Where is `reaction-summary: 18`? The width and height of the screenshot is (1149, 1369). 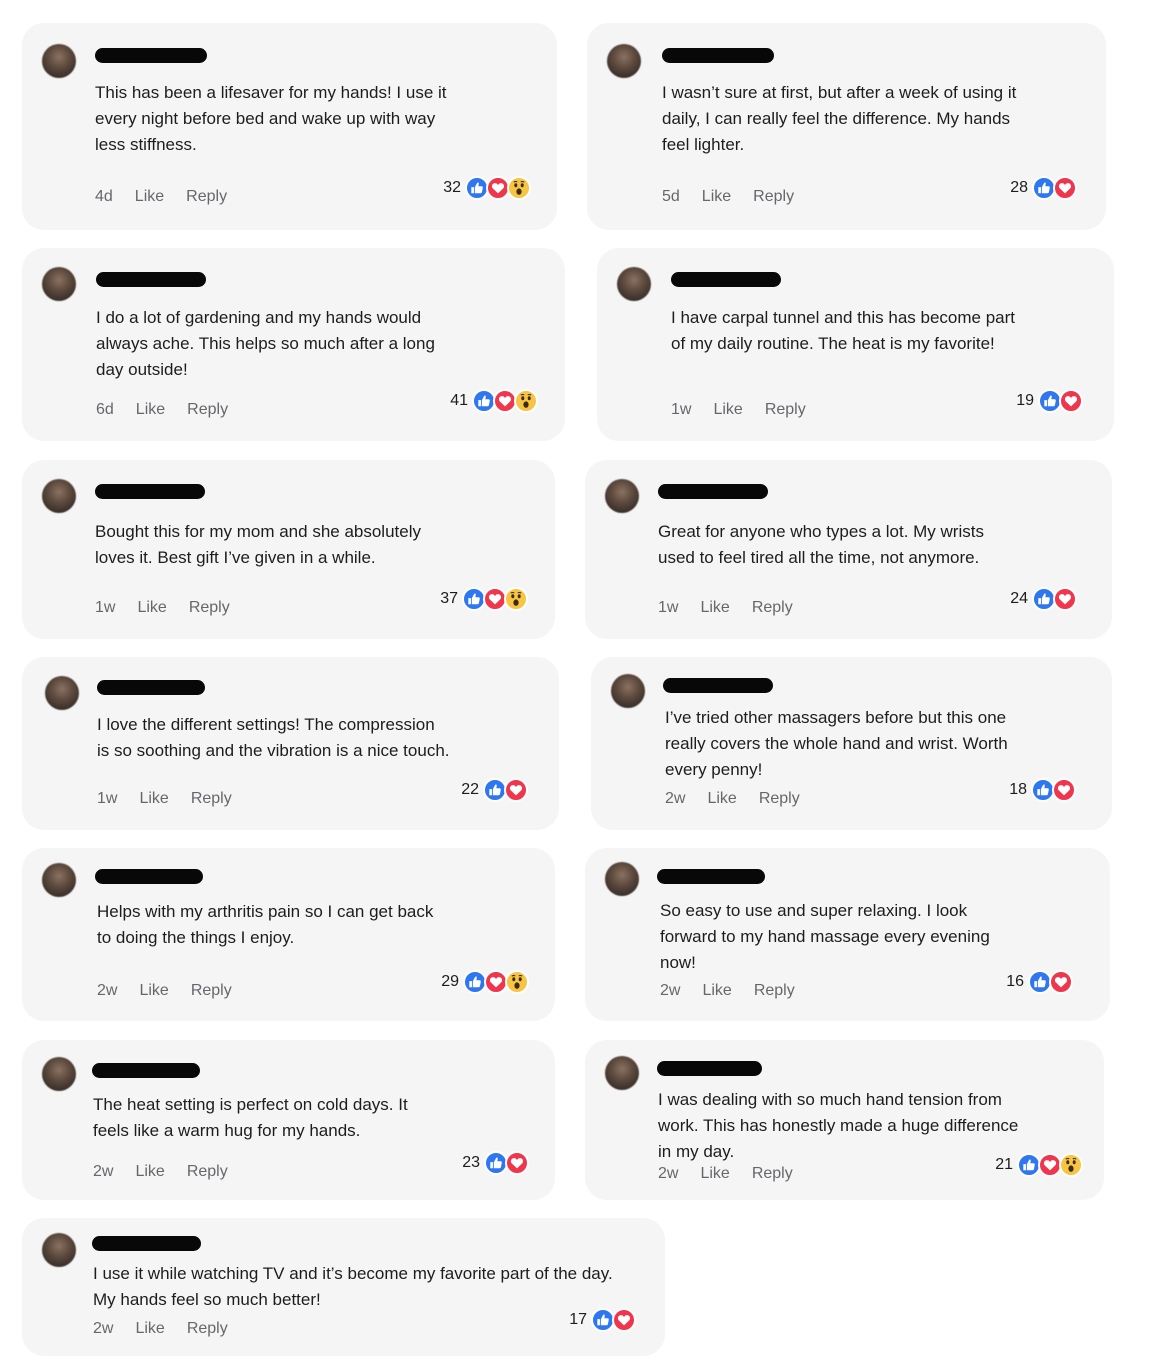
reaction-summary: 18 is located at coordinates (1042, 790).